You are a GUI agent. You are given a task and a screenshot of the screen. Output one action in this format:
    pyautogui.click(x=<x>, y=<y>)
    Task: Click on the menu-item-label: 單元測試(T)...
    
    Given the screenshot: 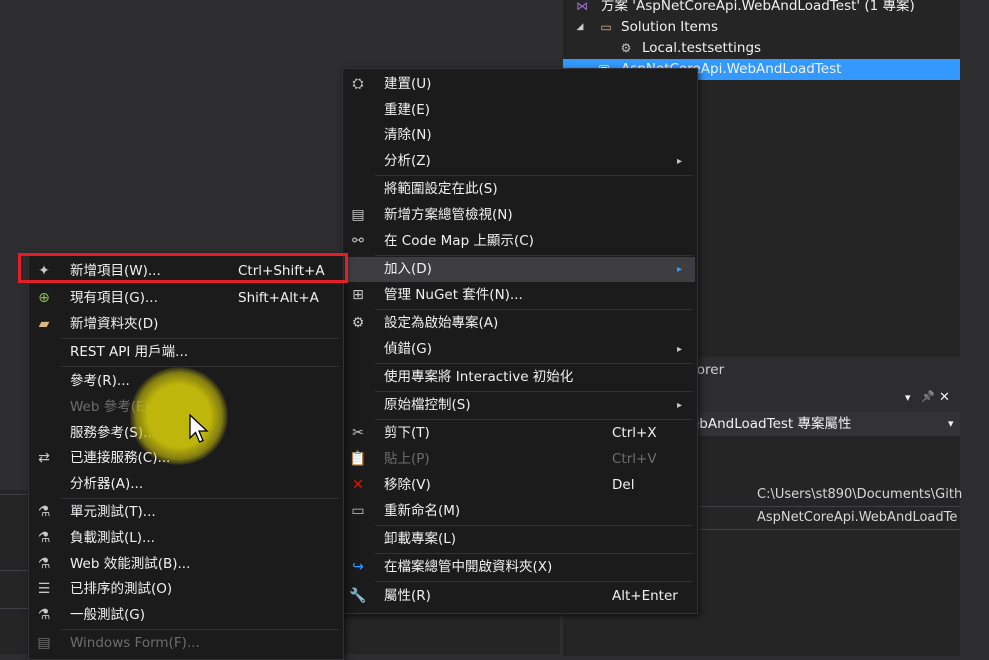 What is the action you would take?
    pyautogui.click(x=113, y=512)
    